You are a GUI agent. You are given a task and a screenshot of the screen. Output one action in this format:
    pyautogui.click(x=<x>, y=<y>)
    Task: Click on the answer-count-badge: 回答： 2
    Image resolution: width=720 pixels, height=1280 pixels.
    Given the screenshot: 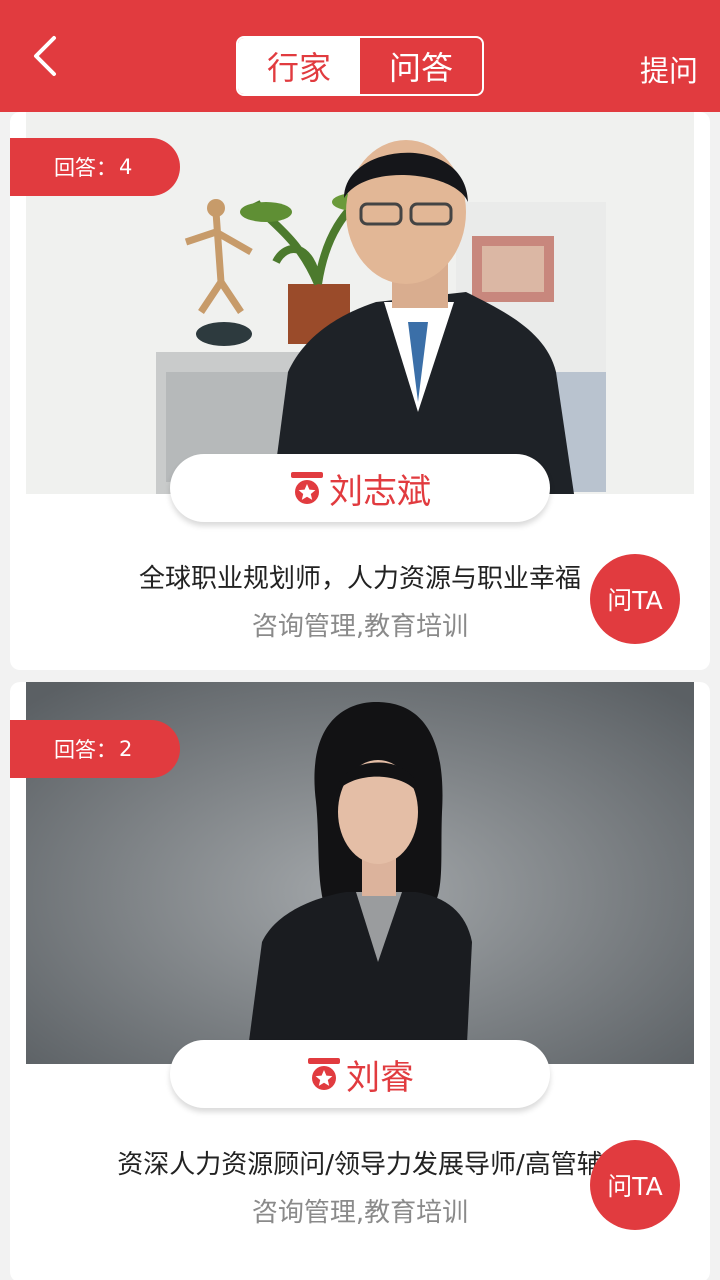 What is the action you would take?
    pyautogui.click(x=95, y=749)
    